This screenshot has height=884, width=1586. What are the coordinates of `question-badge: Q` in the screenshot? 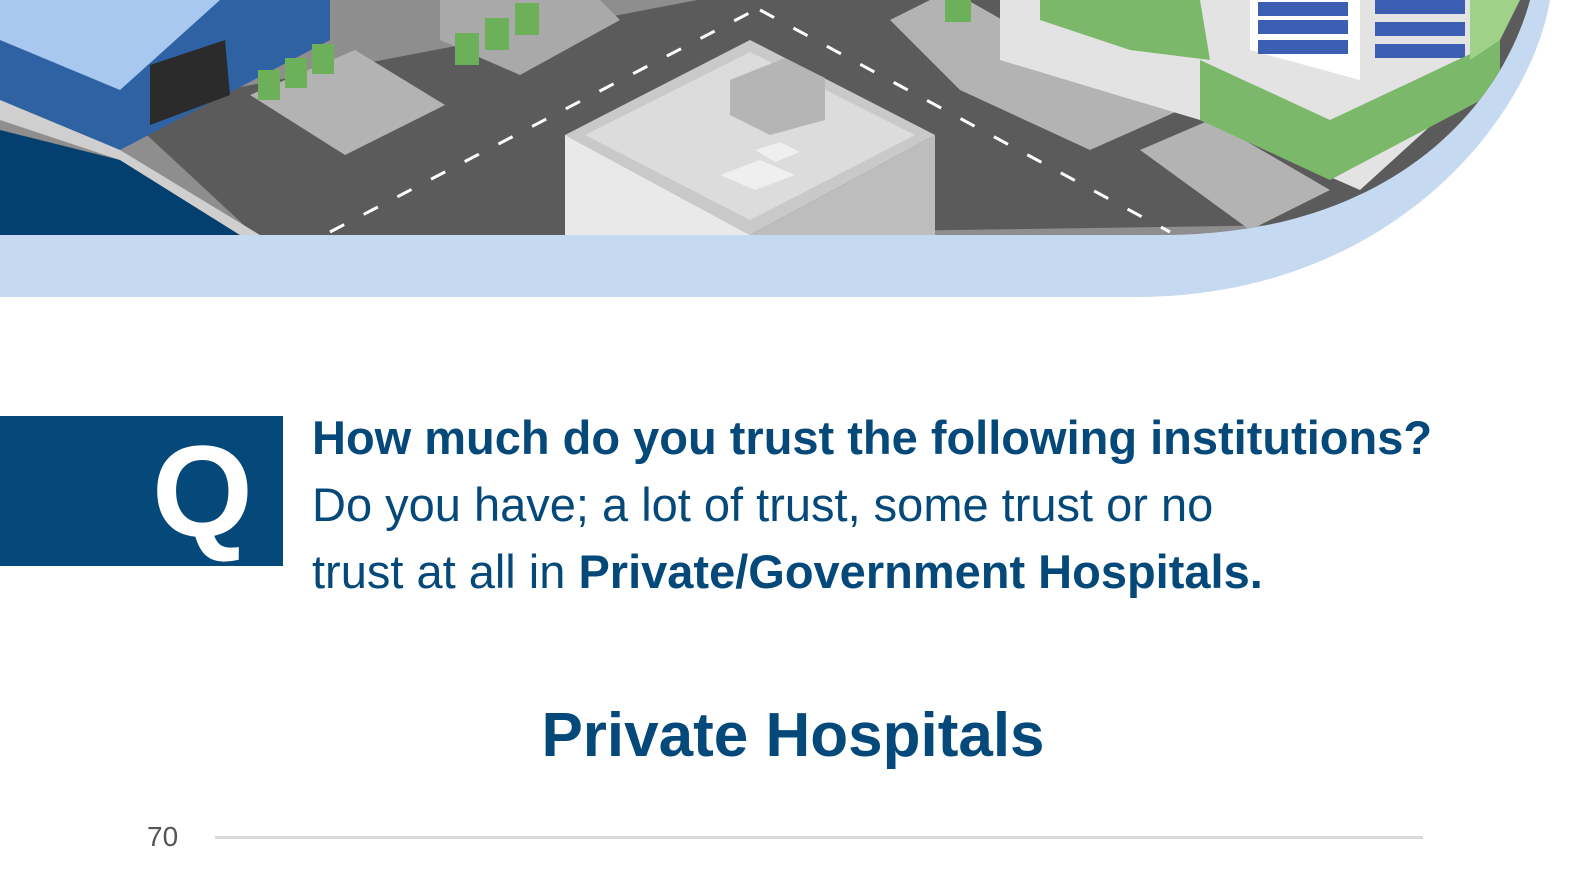 It's located at (141, 491).